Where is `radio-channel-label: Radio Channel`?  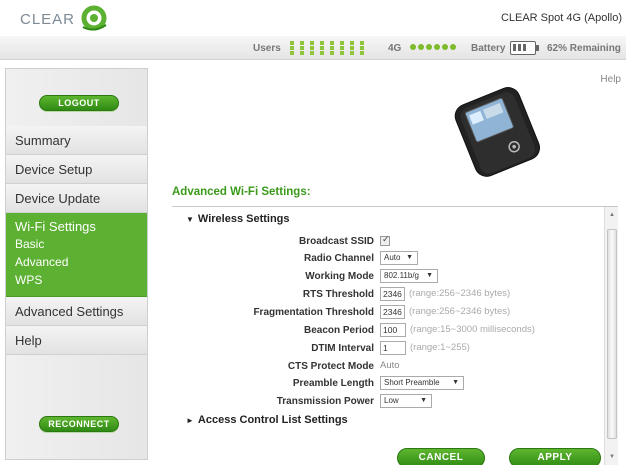
radio-channel-label: Radio Channel is located at coordinates (338, 258).